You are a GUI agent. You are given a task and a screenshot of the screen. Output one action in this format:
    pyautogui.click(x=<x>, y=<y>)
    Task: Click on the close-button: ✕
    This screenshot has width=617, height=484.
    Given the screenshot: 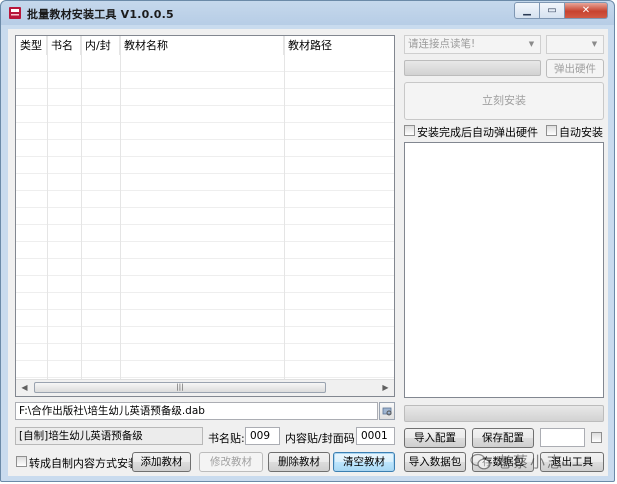 What is the action you would take?
    pyautogui.click(x=586, y=10)
    